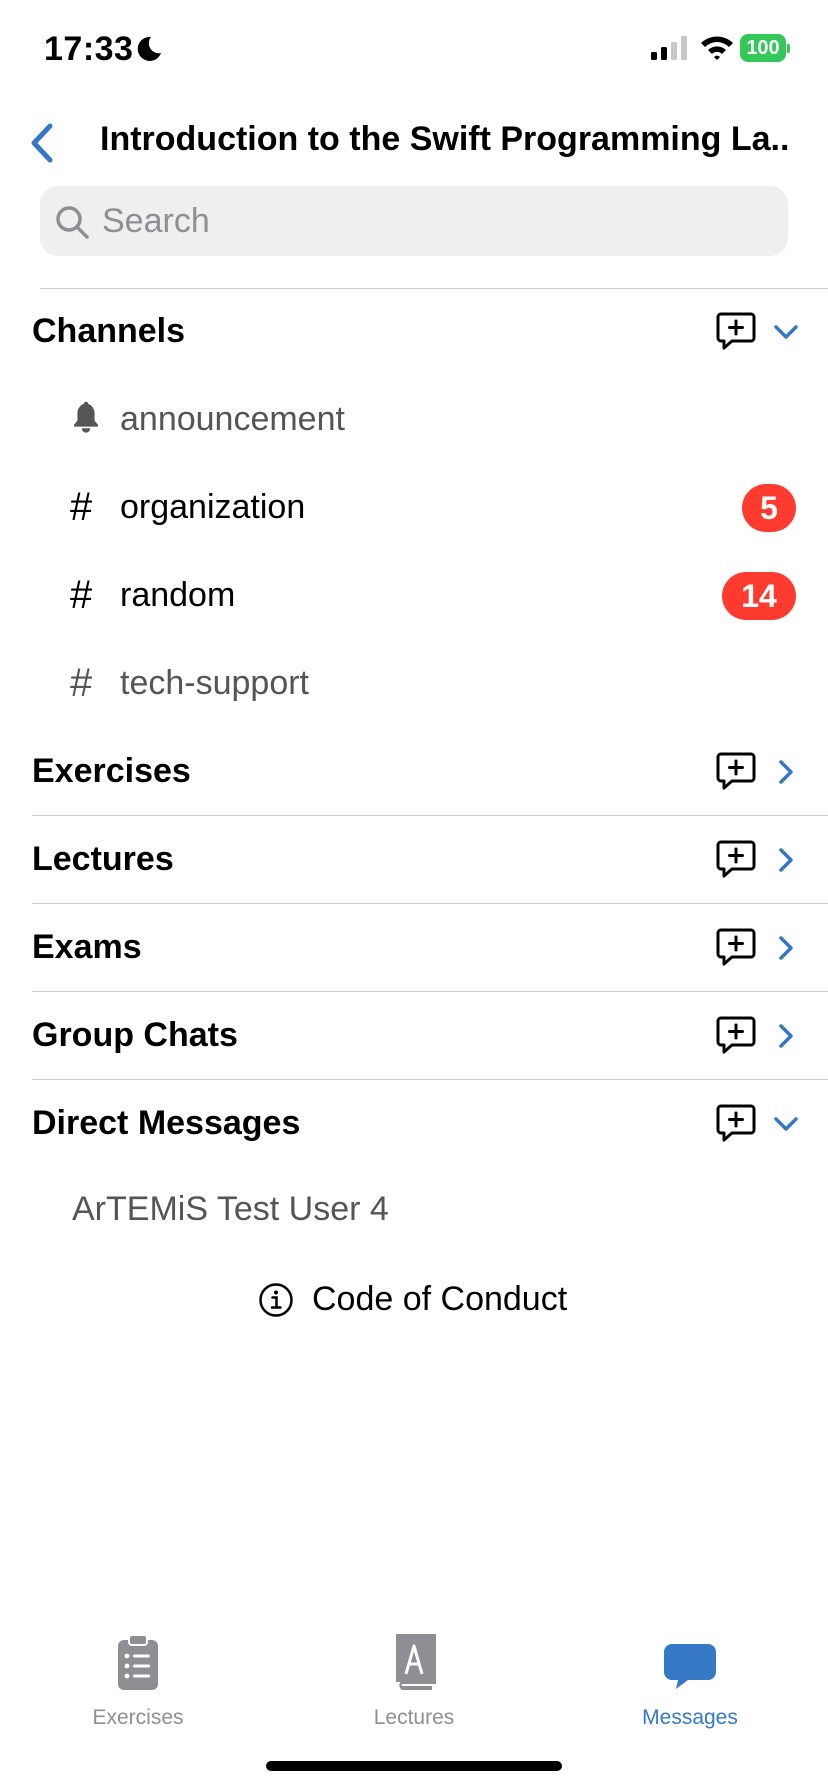  I want to click on channel-row-announcement: announcement, so click(414, 420).